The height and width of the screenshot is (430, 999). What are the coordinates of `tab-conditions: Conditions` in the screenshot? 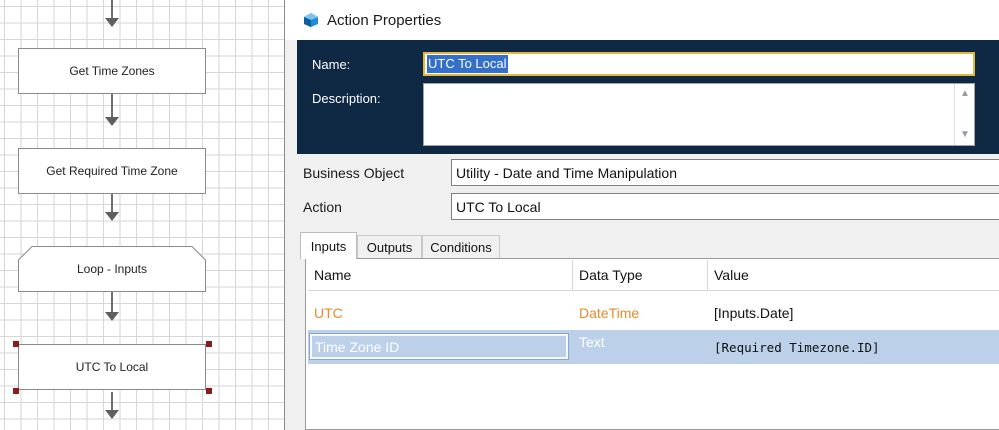 It's located at (461, 246).